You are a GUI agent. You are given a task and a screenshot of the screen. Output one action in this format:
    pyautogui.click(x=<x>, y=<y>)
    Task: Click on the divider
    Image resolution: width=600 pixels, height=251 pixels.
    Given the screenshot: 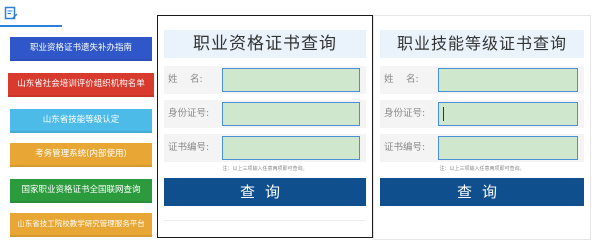 What is the action you would take?
    pyautogui.click(x=265, y=220)
    